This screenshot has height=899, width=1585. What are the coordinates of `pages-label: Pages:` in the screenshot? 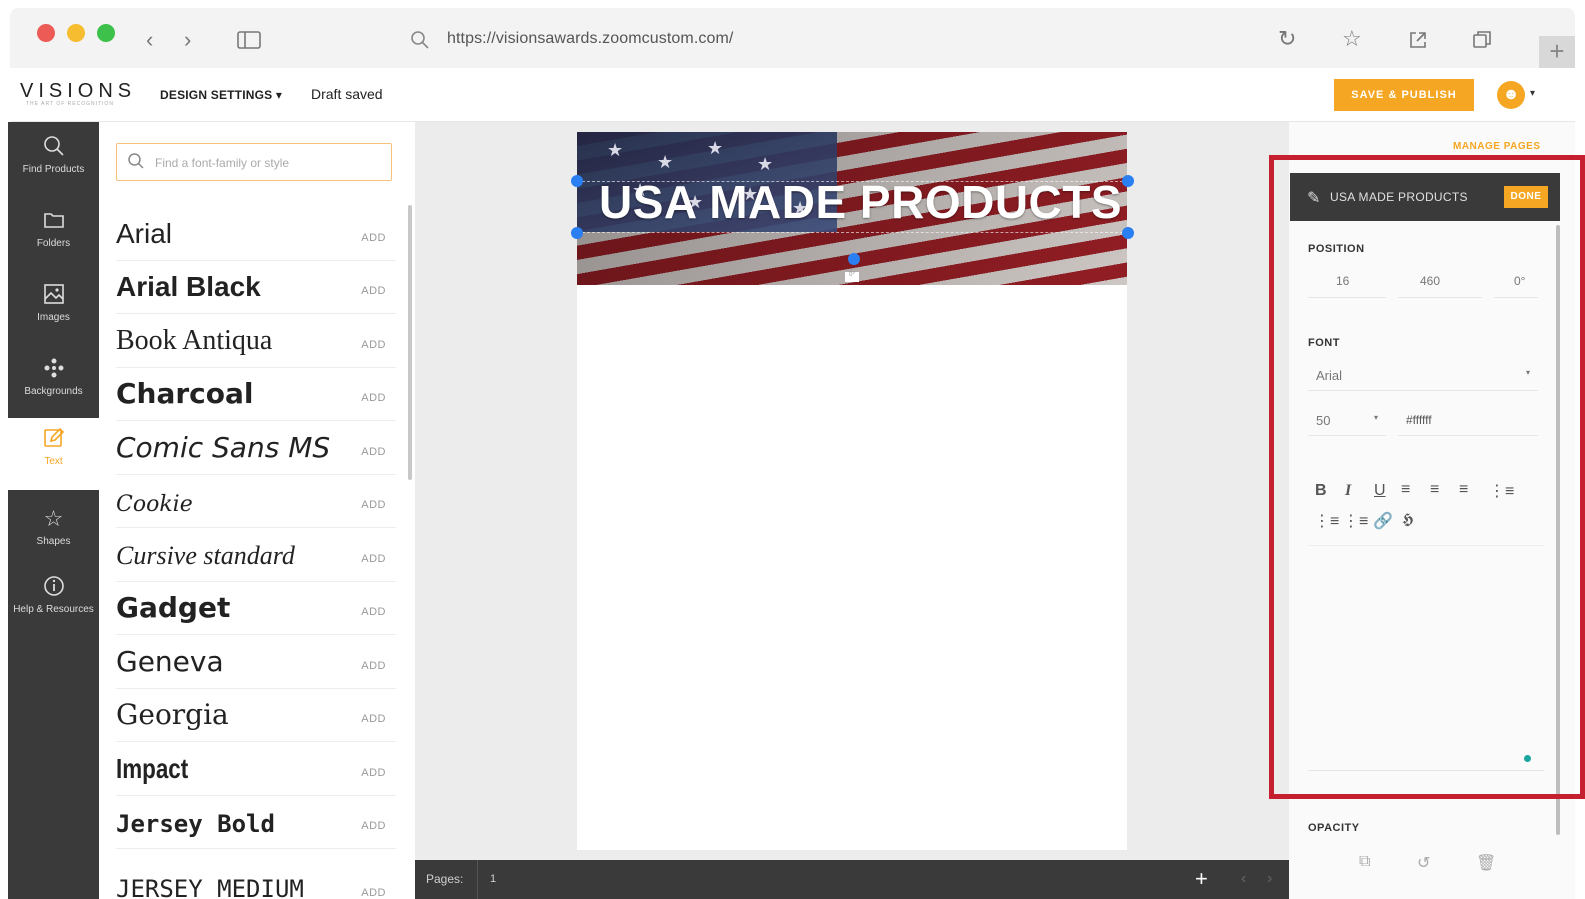 It's located at (445, 879).